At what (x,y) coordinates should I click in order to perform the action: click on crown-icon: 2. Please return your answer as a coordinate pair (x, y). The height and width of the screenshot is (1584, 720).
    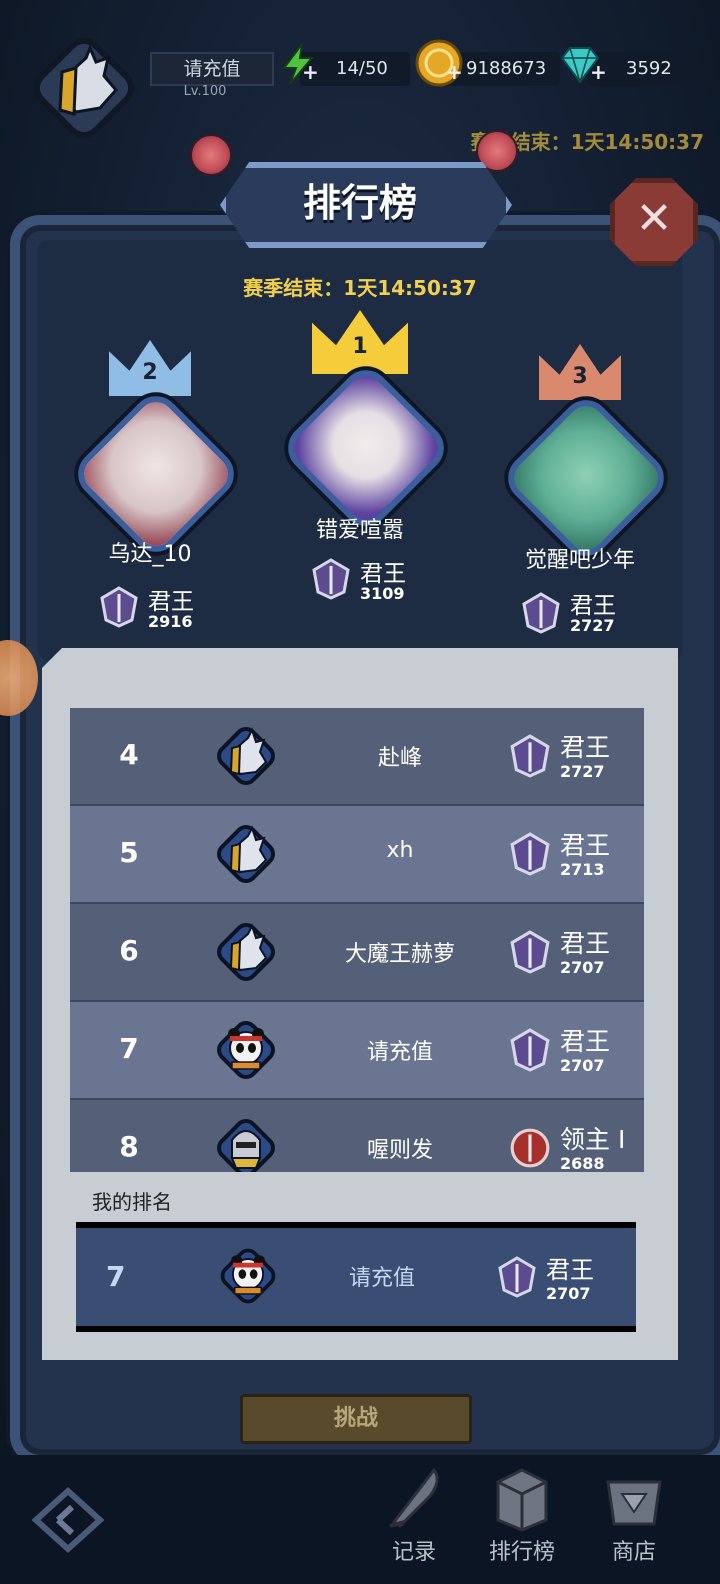
    Looking at the image, I should click on (150, 368).